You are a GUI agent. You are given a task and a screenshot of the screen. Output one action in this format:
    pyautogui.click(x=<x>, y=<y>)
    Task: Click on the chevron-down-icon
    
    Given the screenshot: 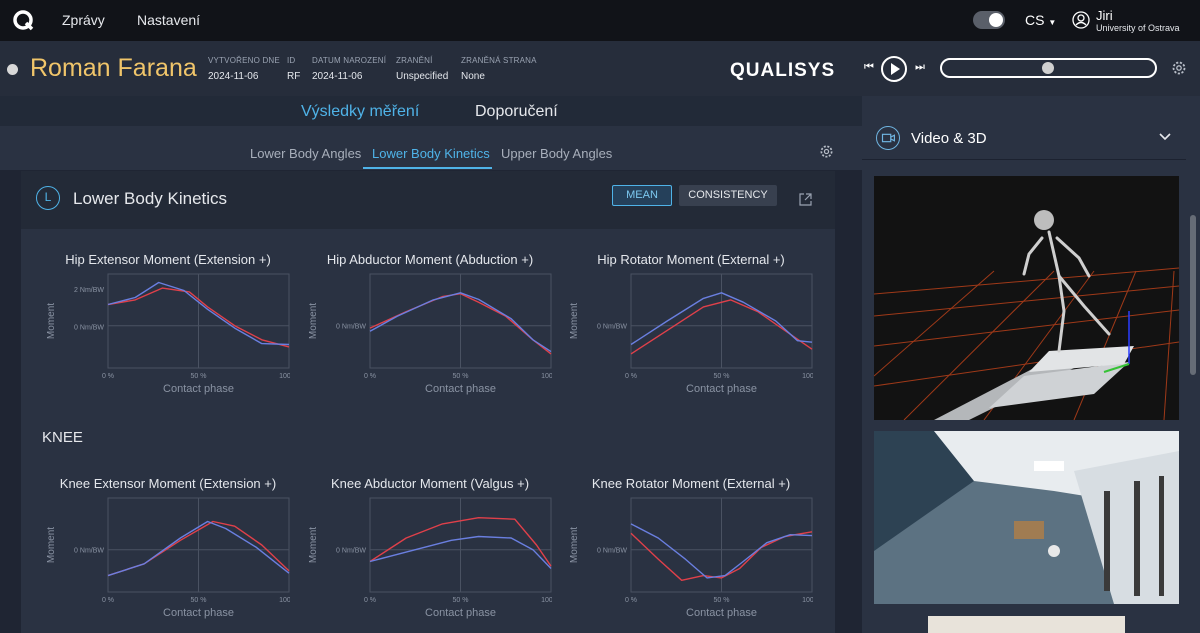 What is the action you would take?
    pyautogui.click(x=1165, y=137)
    